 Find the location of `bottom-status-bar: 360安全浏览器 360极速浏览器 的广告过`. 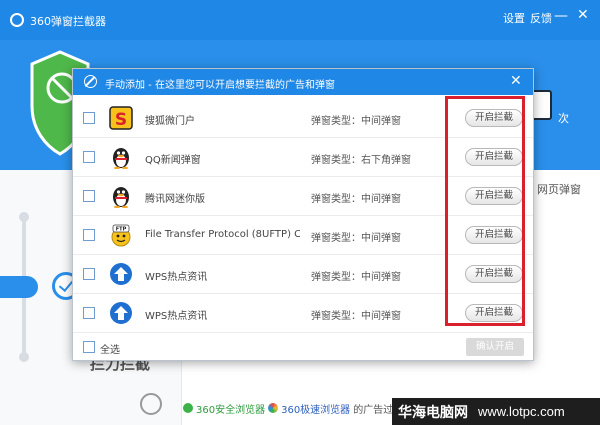

bottom-status-bar: 360安全浏览器 360极速浏览器 的广告过 is located at coordinates (288, 408).